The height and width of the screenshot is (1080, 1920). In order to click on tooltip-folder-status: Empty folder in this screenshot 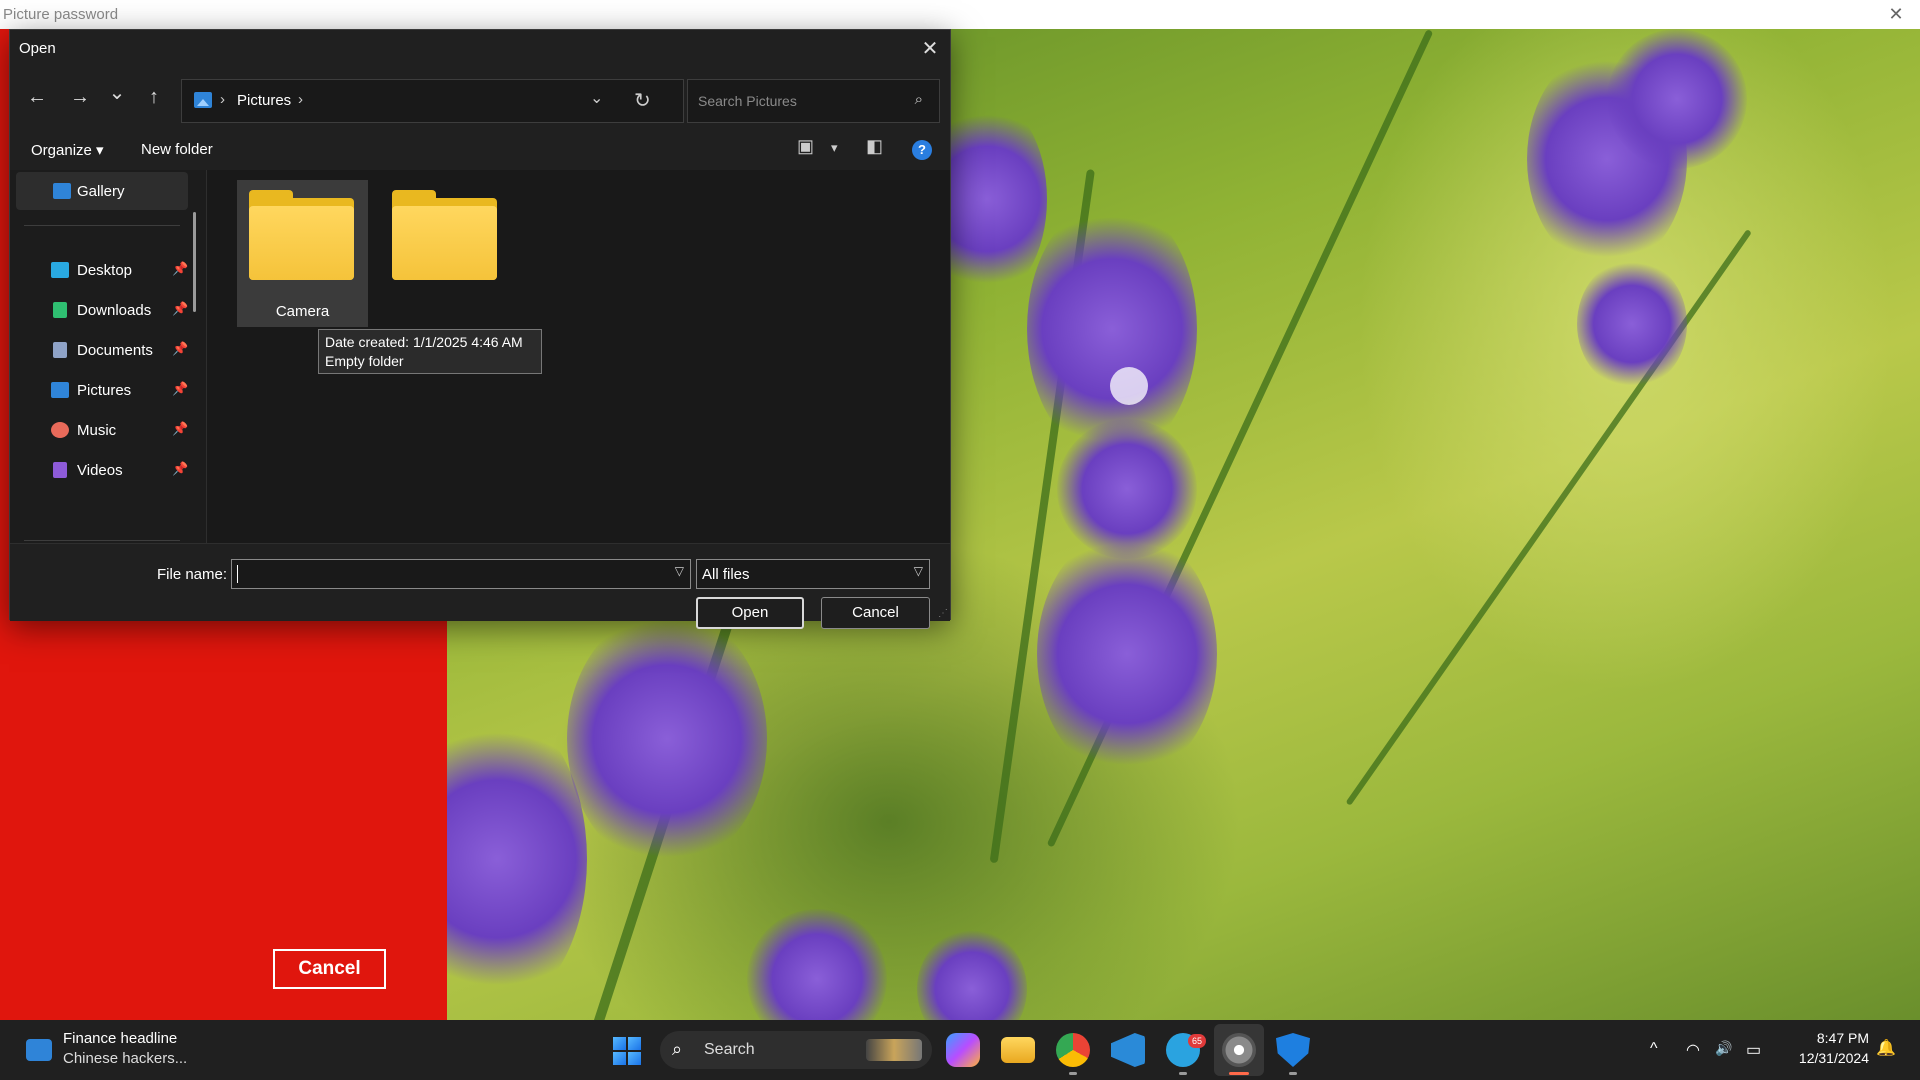, I will do `click(364, 361)`.